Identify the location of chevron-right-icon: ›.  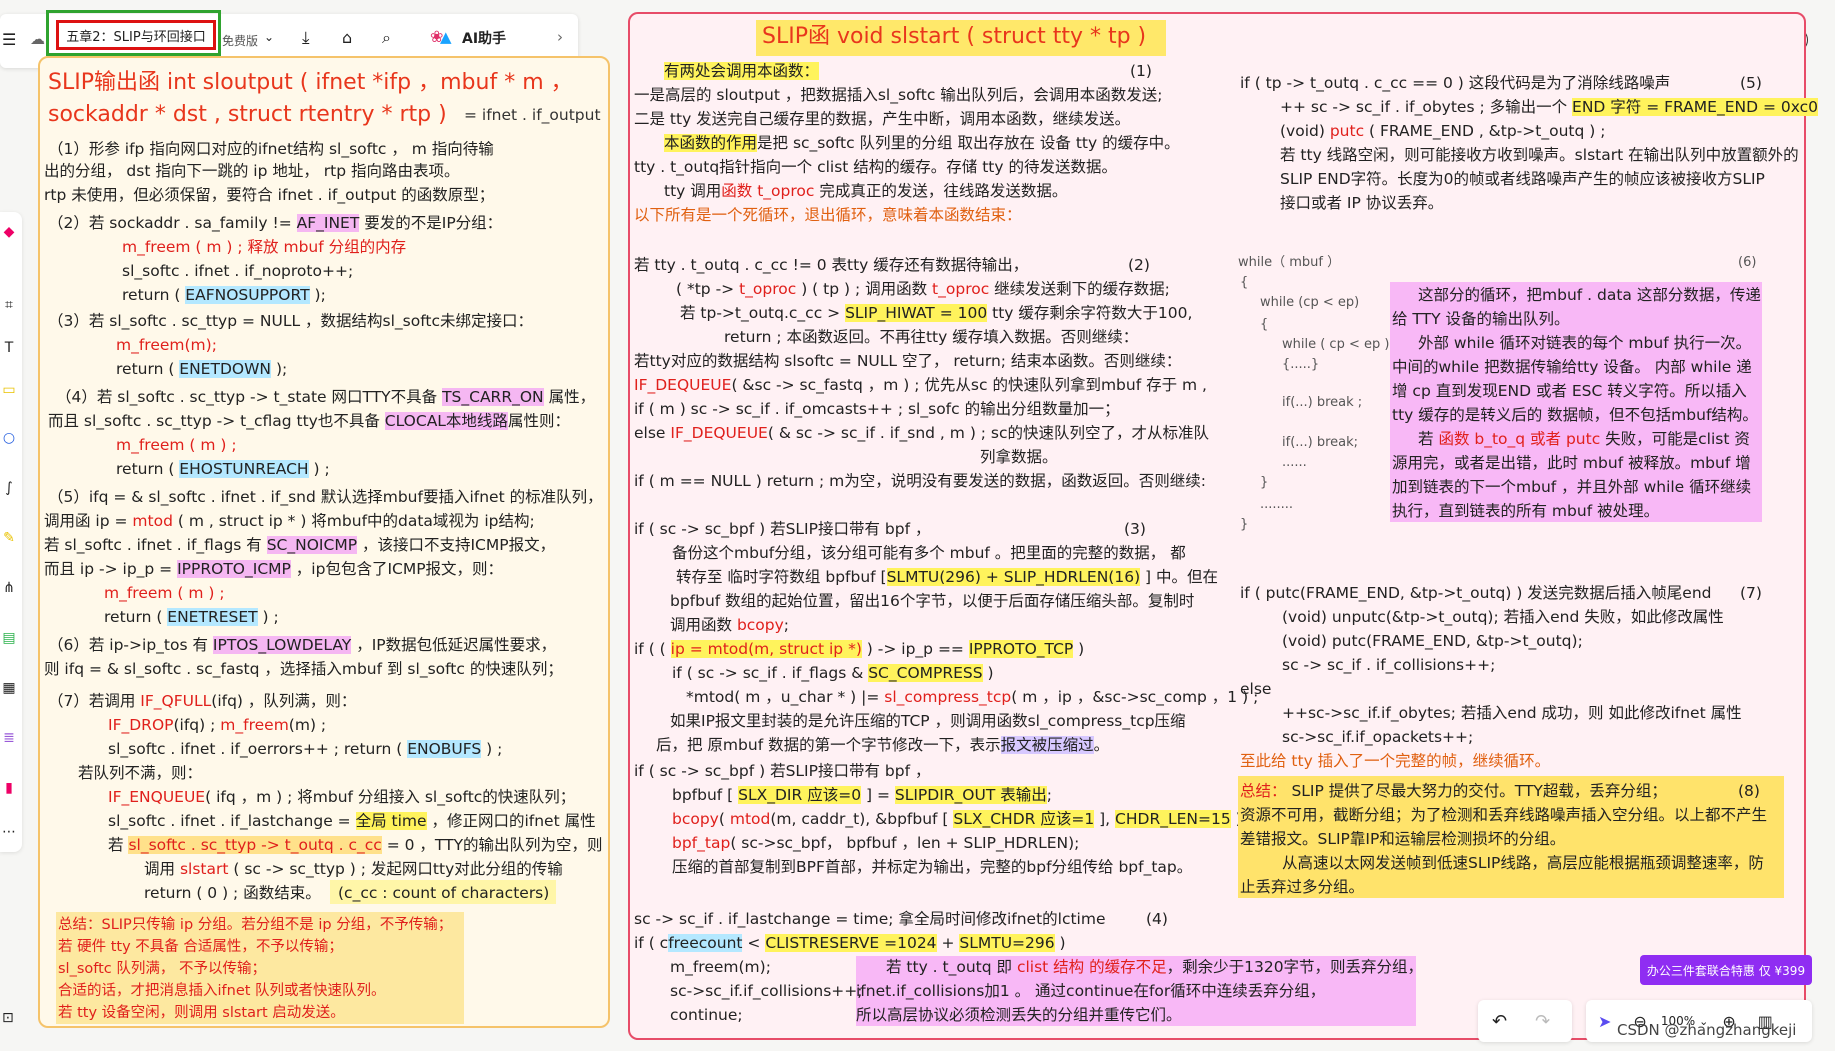
(560, 37).